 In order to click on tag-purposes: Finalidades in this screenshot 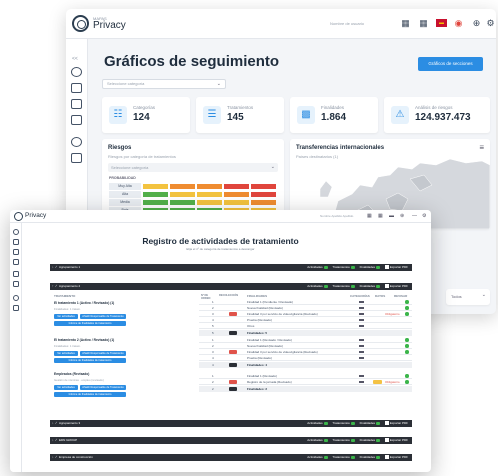, I will do `click(367, 457)`.